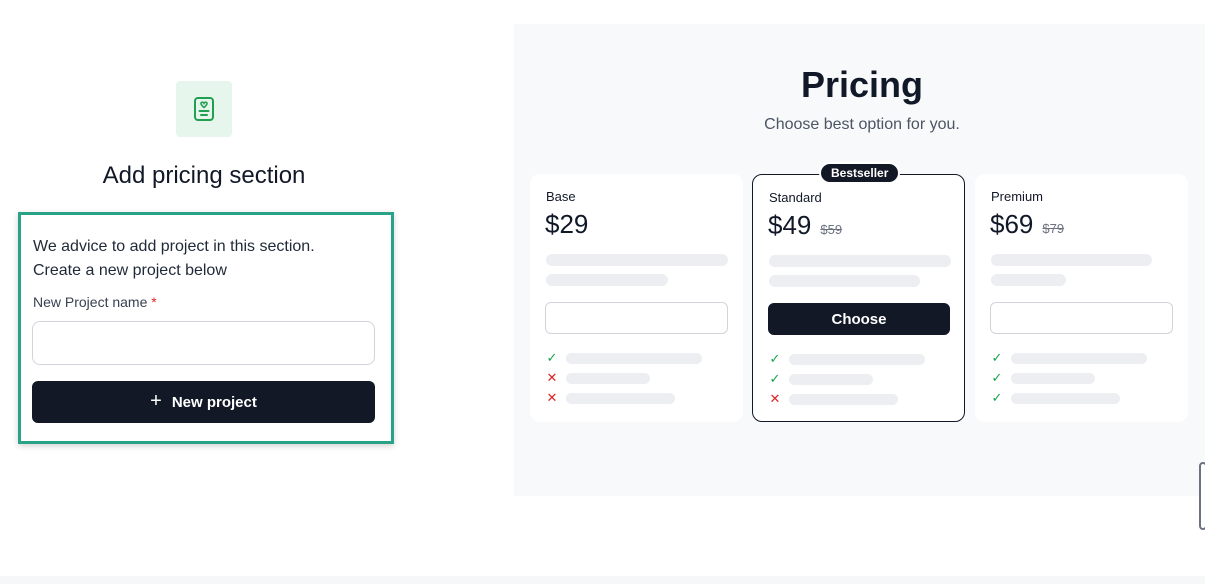 This screenshot has height=584, width=1205. I want to click on project-name-label-text: New Project name, so click(90, 302).